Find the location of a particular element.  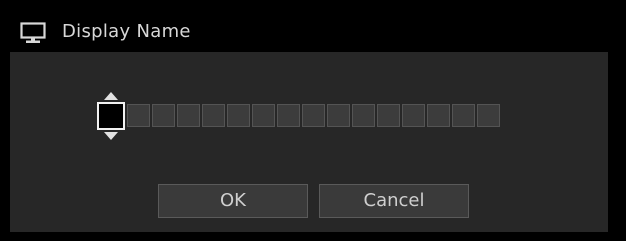

name-character-cells is located at coordinates (298, 116).